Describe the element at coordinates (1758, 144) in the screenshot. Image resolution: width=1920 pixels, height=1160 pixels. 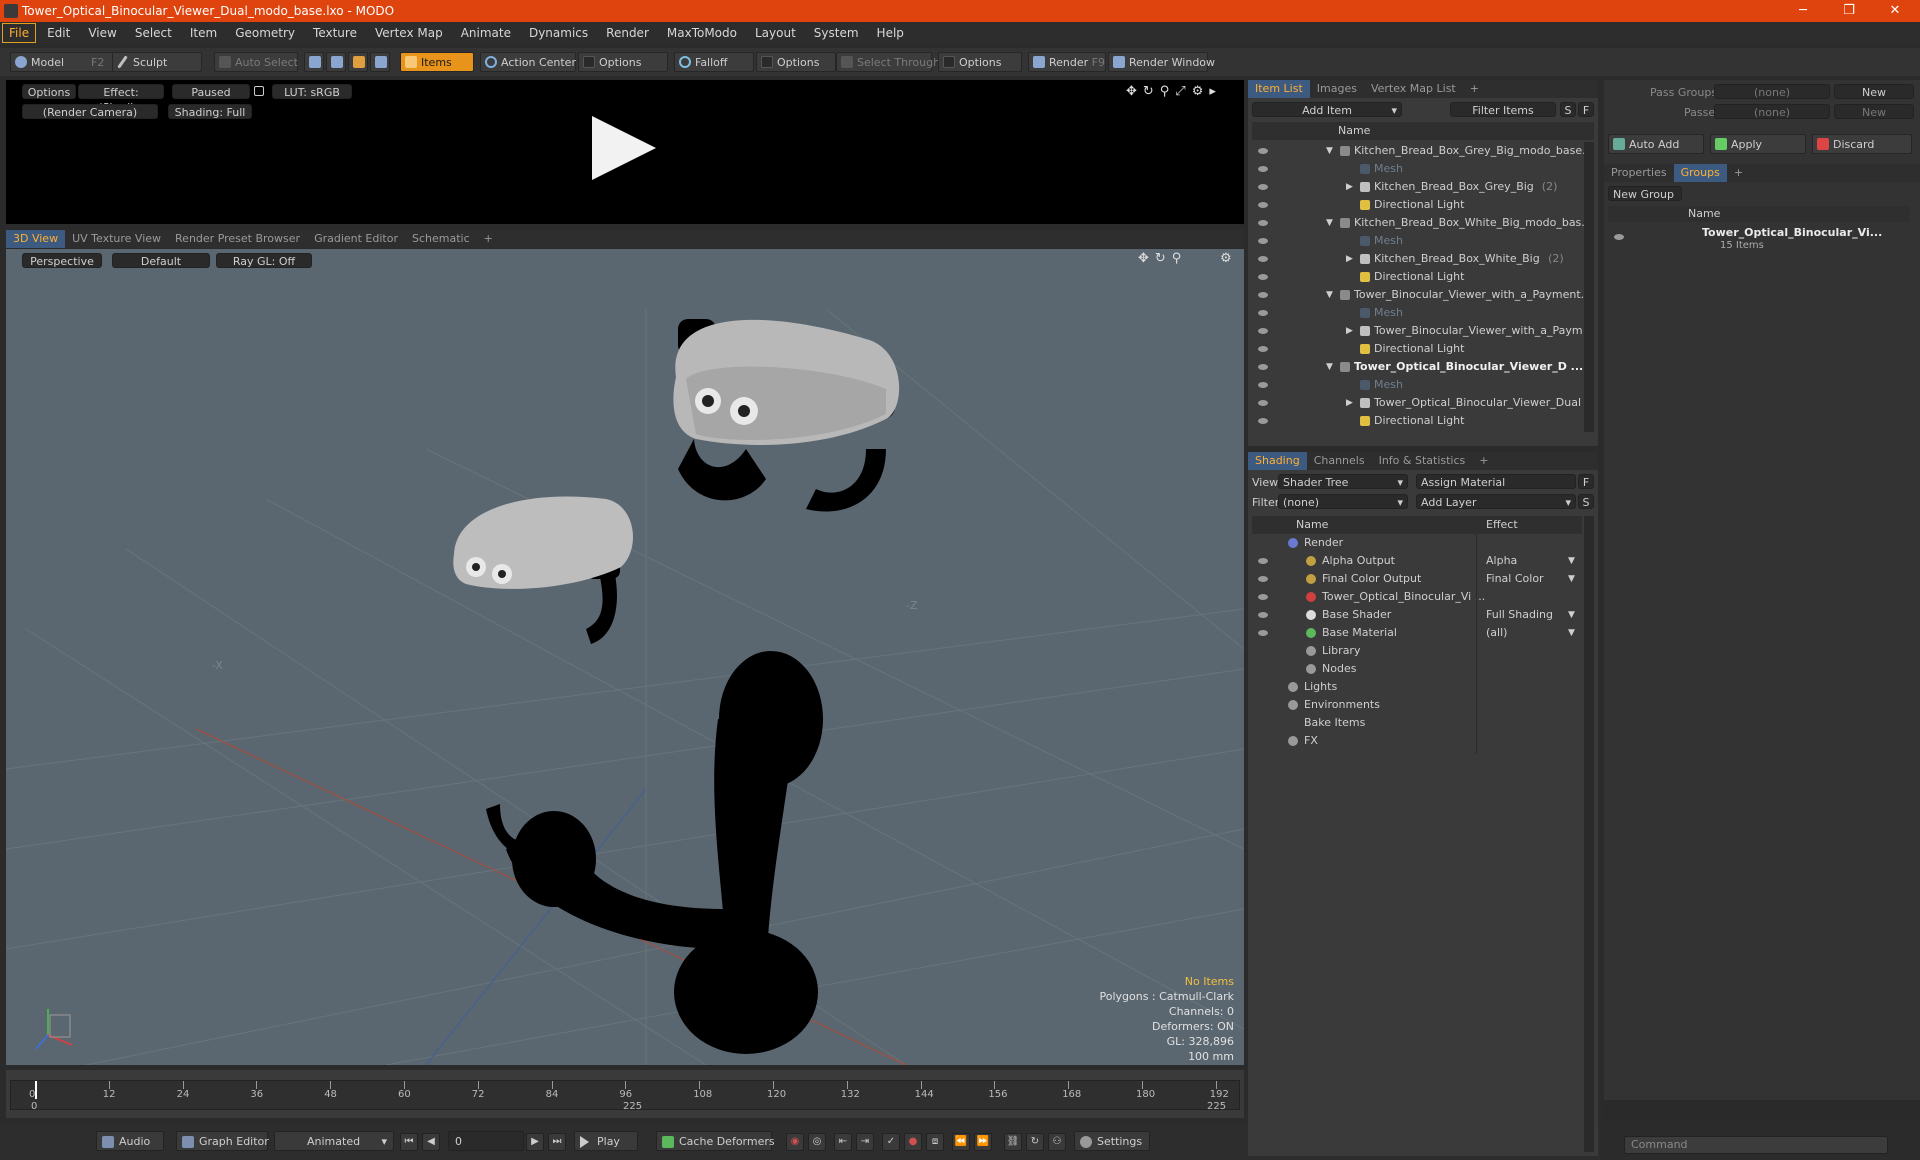
I see `apply-button: Apply` at that location.